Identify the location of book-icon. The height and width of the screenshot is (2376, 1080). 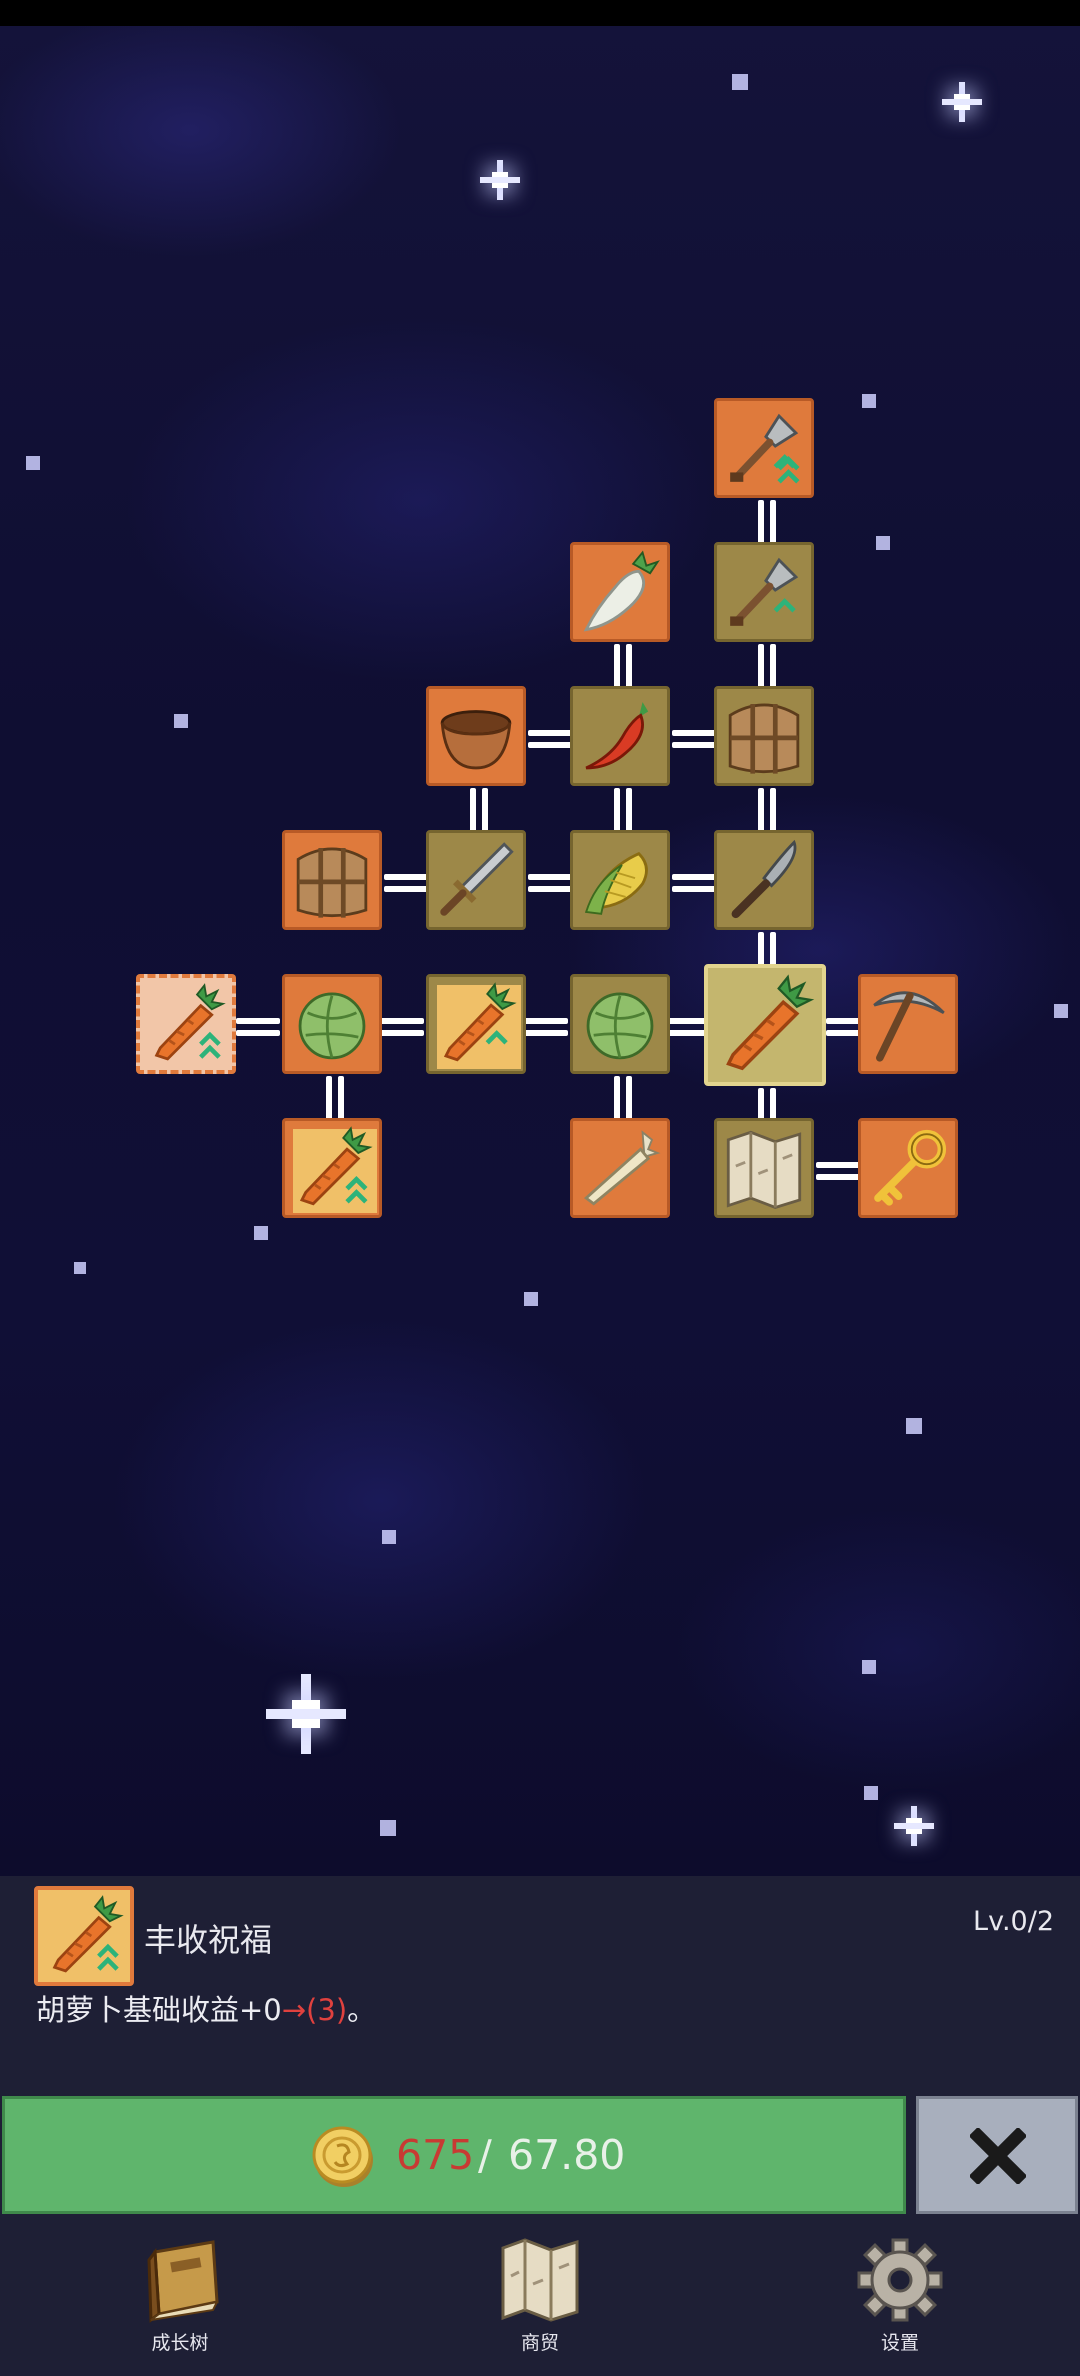
(183, 2281).